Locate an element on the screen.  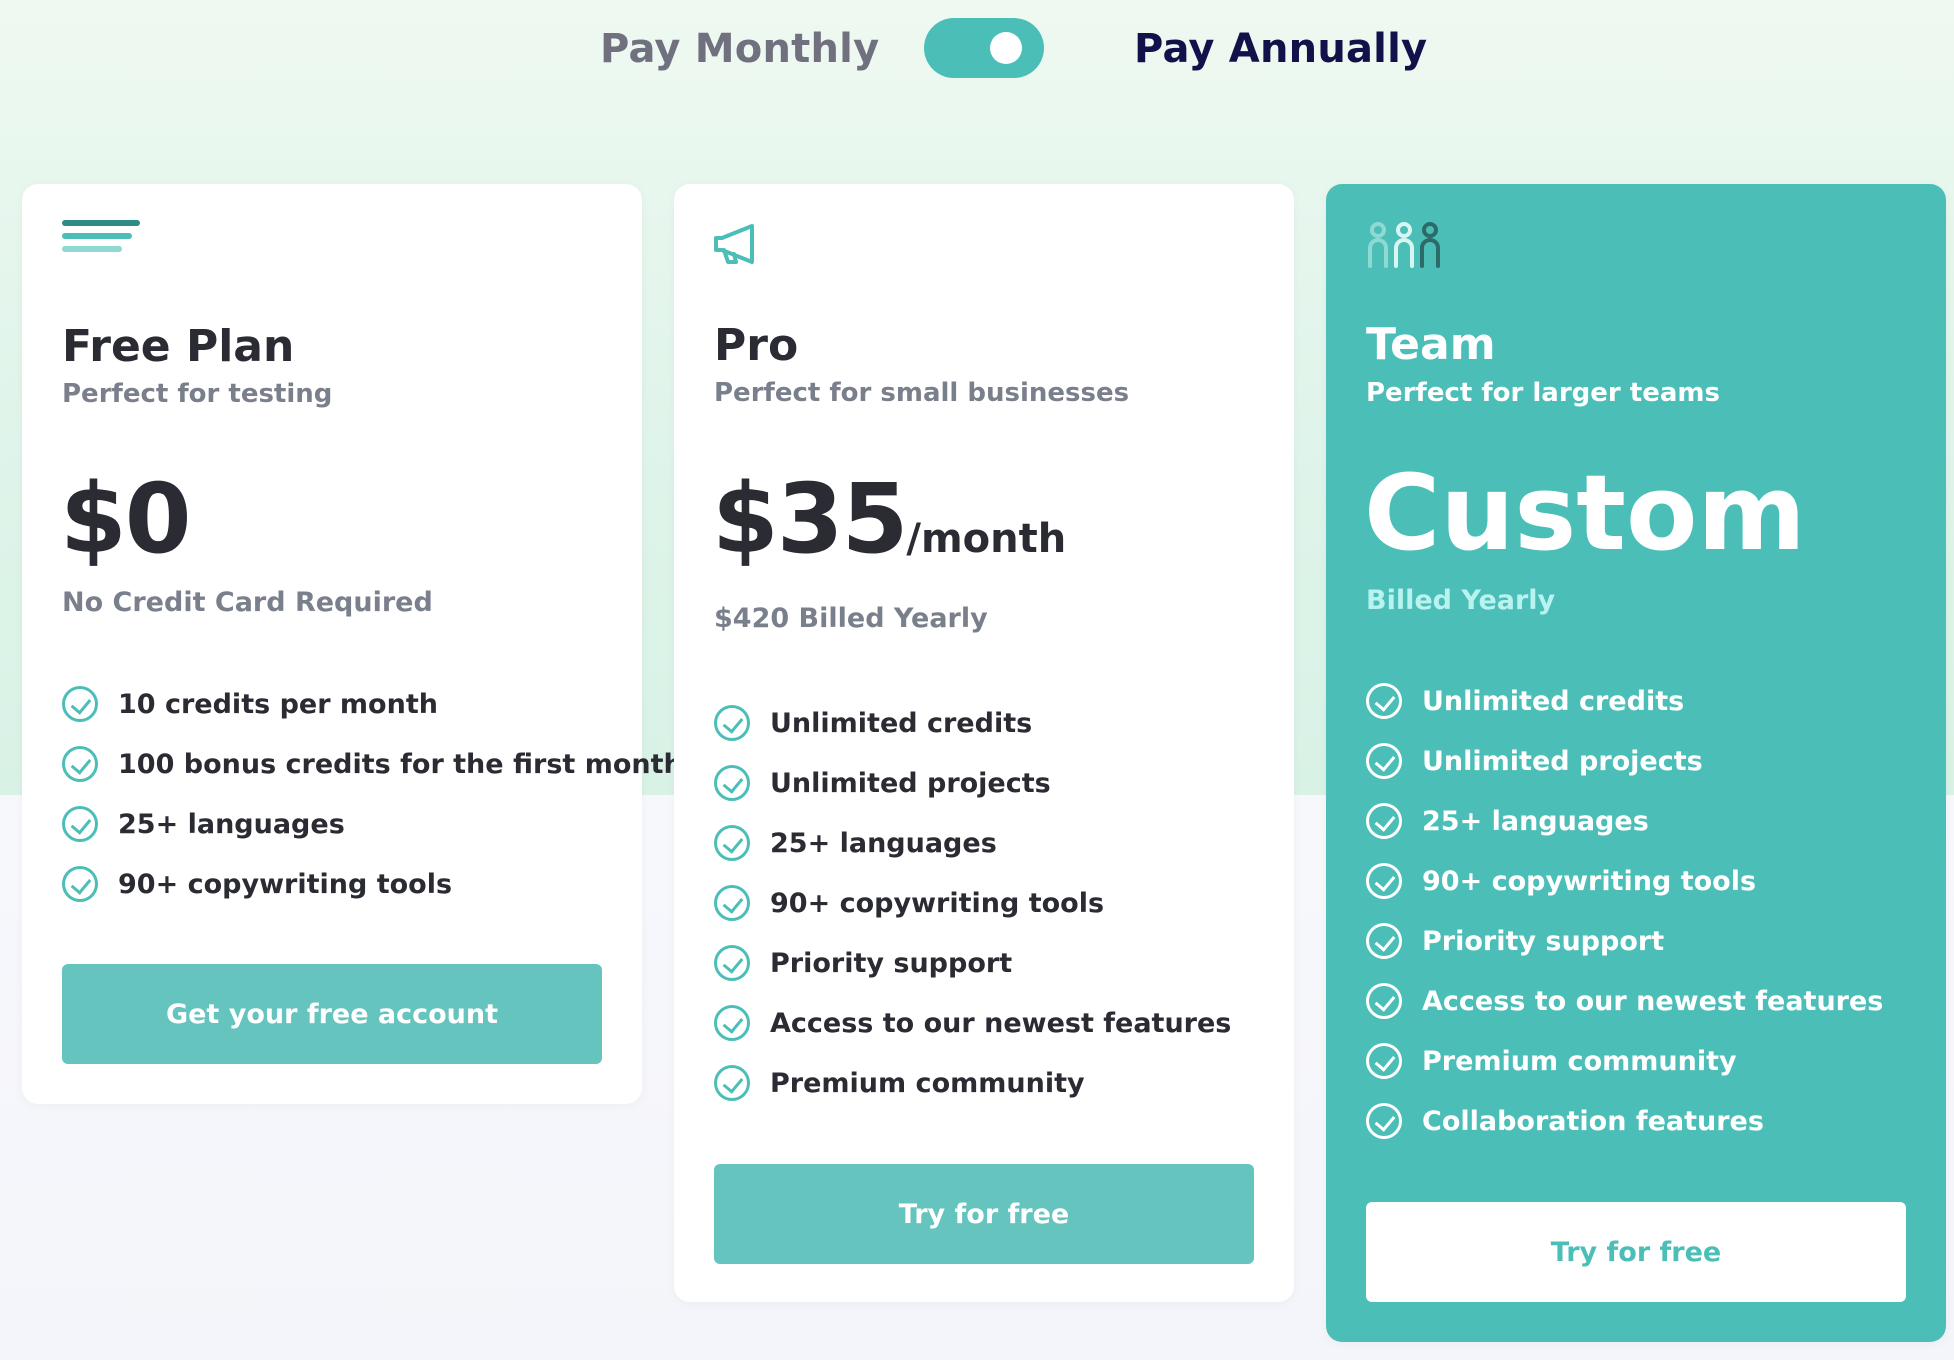
plan-name: Pro is located at coordinates (756, 345).